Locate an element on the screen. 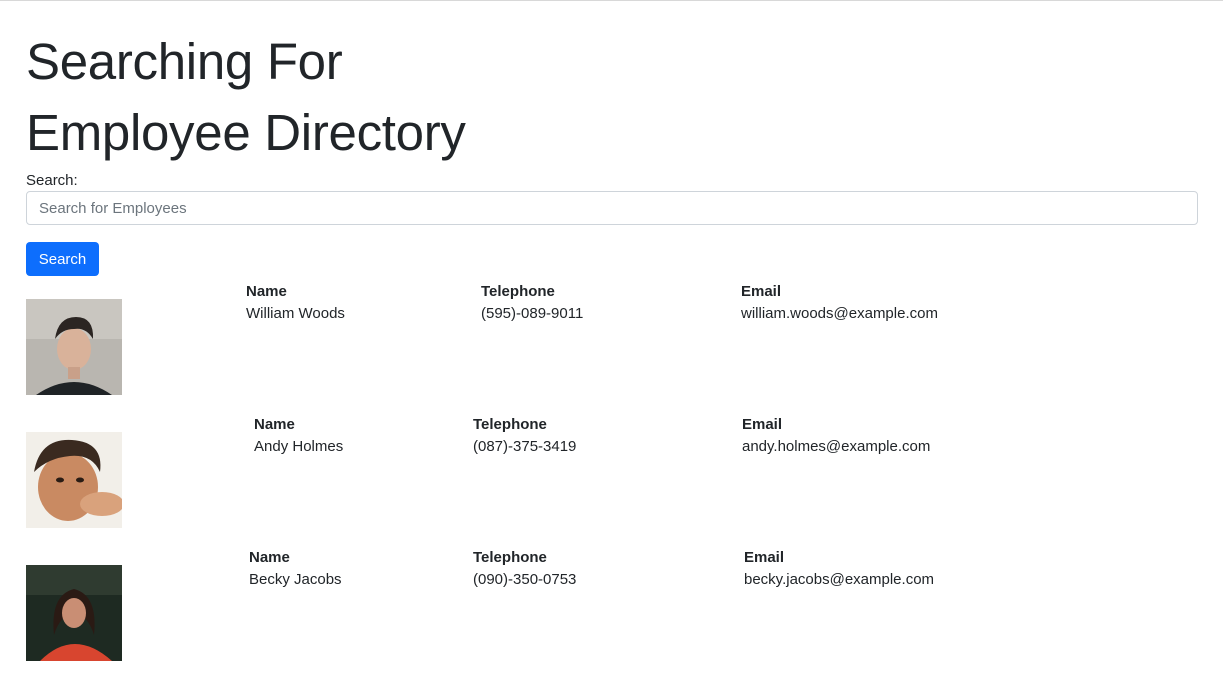 This screenshot has width=1223, height=677. telephone-column: Telephone (595)-089-9011 is located at coordinates (532, 303).